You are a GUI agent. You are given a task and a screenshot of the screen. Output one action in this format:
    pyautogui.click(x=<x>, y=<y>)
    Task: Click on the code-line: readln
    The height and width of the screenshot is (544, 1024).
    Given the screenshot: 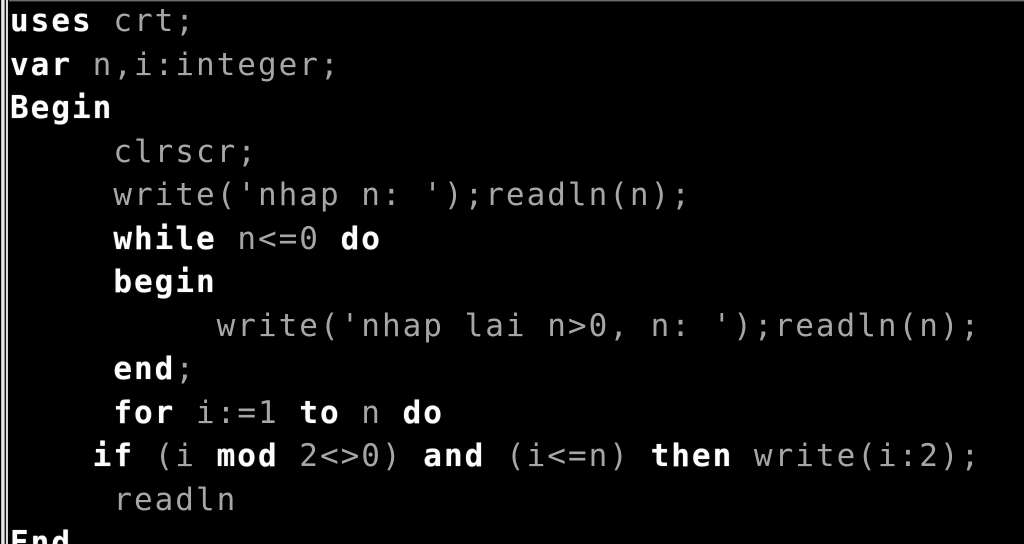 What is the action you would take?
    pyautogui.click(x=515, y=501)
    